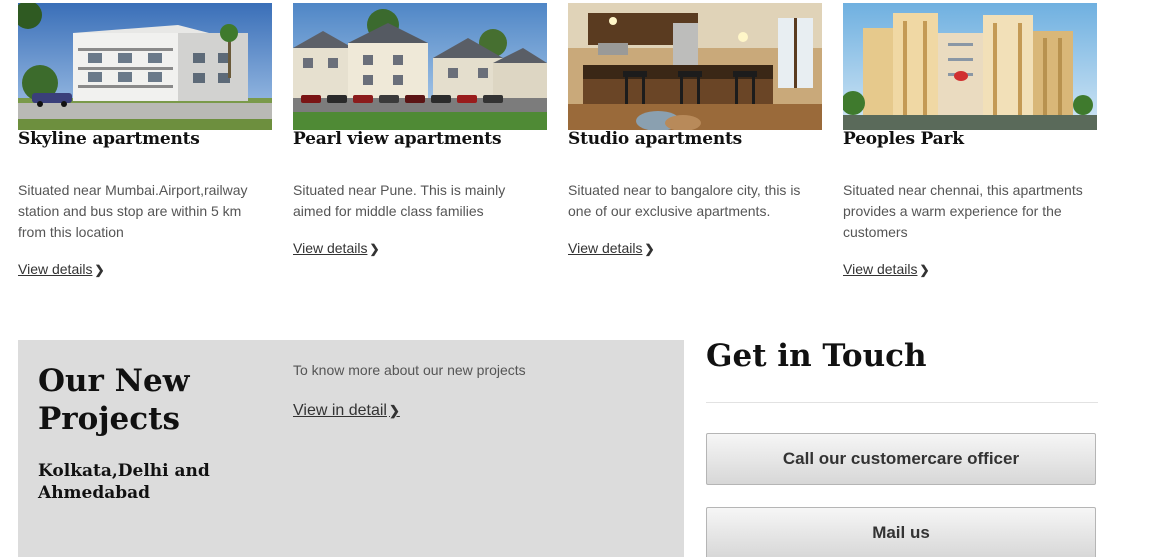 The image size is (1156, 557). What do you see at coordinates (124, 482) in the screenshot?
I see `projects-cities: Kolkata,Delhi and Ahmedabad` at bounding box center [124, 482].